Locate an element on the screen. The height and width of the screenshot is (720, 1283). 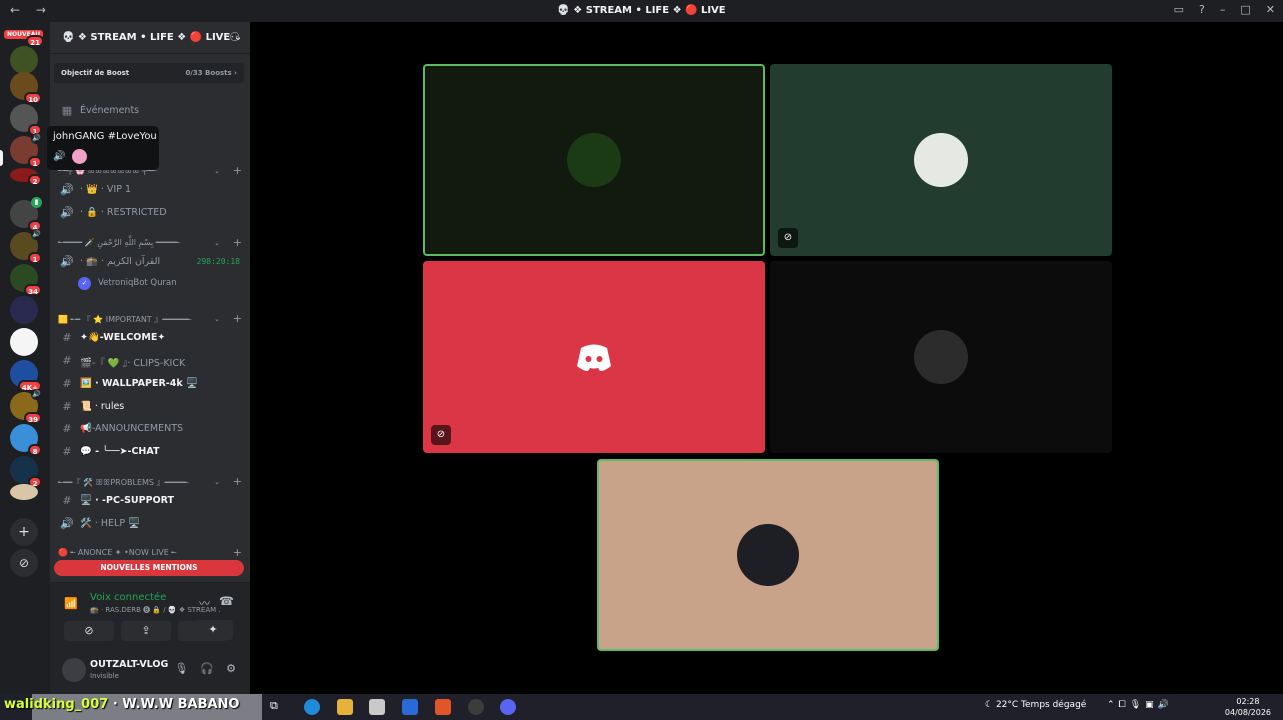
soundboard-icon: ✦ is located at coordinates (213, 629).